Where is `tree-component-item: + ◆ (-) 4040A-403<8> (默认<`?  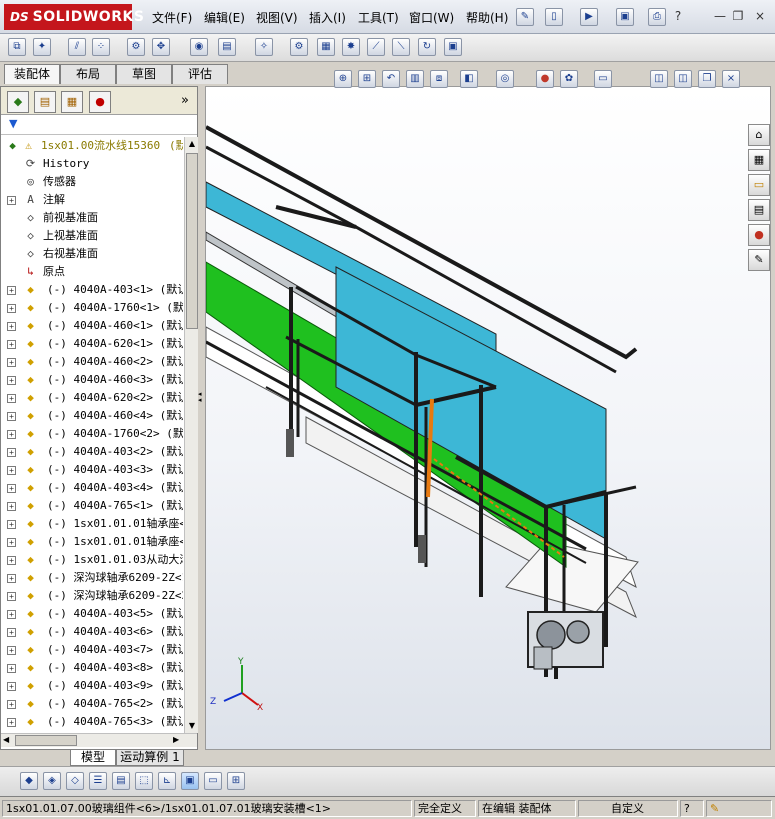
tree-component-item: + ◆ (-) 4040A-403<8> (默认< is located at coordinates (92, 668).